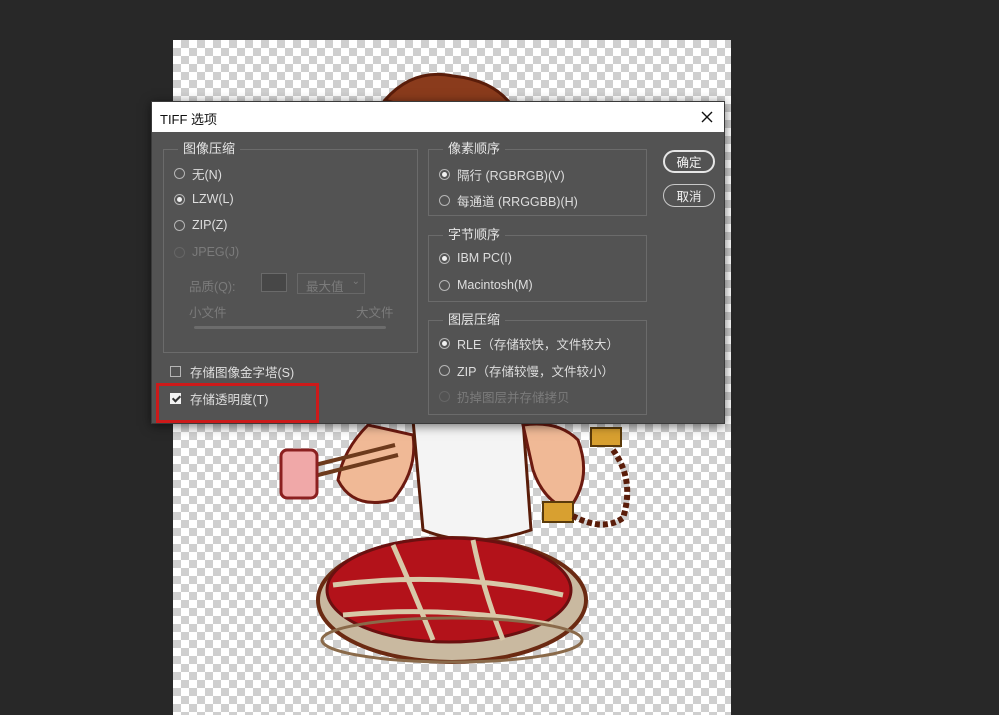 The width and height of the screenshot is (999, 715). I want to click on pixel-order-per-channel-label: 每通道 (RRGGBB)(H), so click(517, 201).